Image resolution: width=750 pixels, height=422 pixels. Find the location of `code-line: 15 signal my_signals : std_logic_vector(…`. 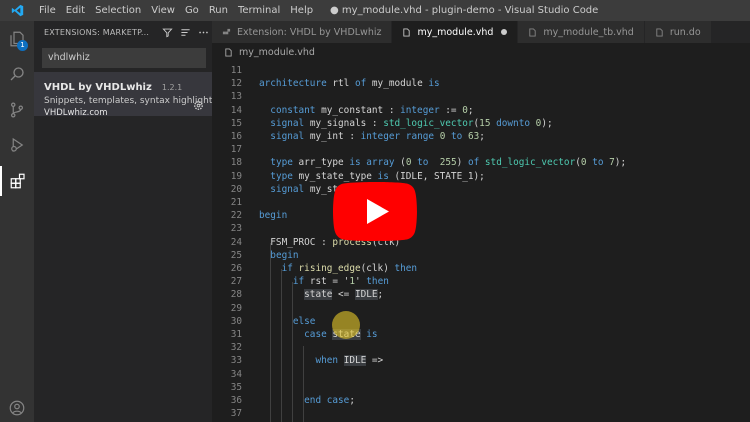

code-line: 15 signal my_signals : std_logic_vector(… is located at coordinates (481, 123).